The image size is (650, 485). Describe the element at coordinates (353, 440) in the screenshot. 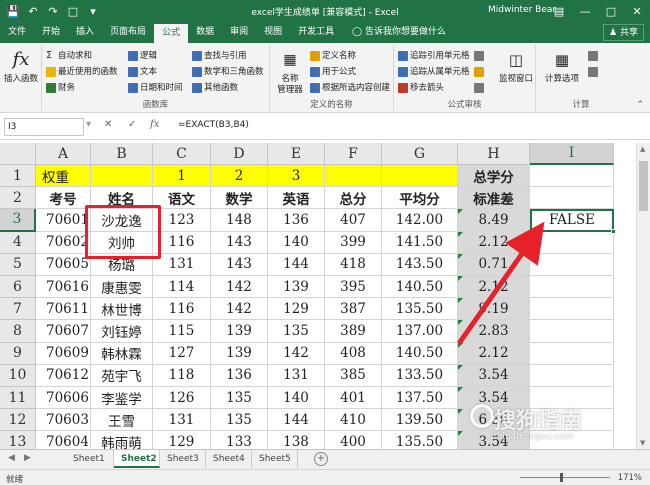

I see `cell-F13: 400` at that location.